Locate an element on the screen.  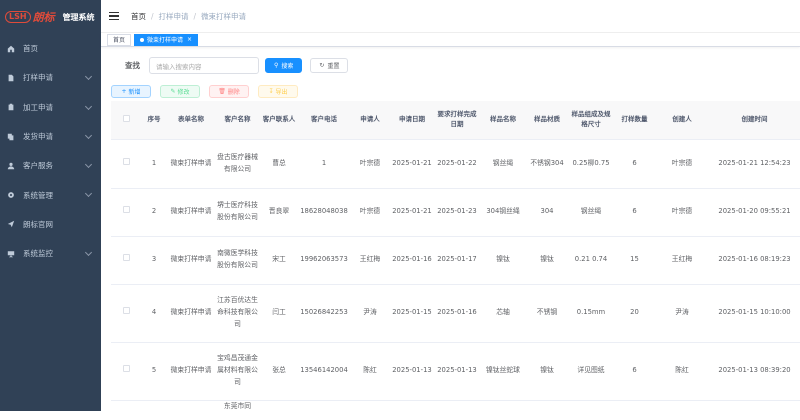
add-button: + 新增 is located at coordinates (131, 91).